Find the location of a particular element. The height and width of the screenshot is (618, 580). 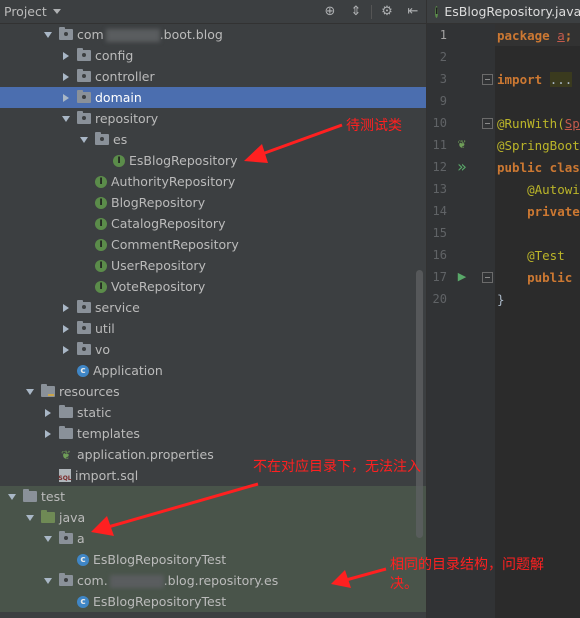

tree-item-label: templates is located at coordinates (108, 433).